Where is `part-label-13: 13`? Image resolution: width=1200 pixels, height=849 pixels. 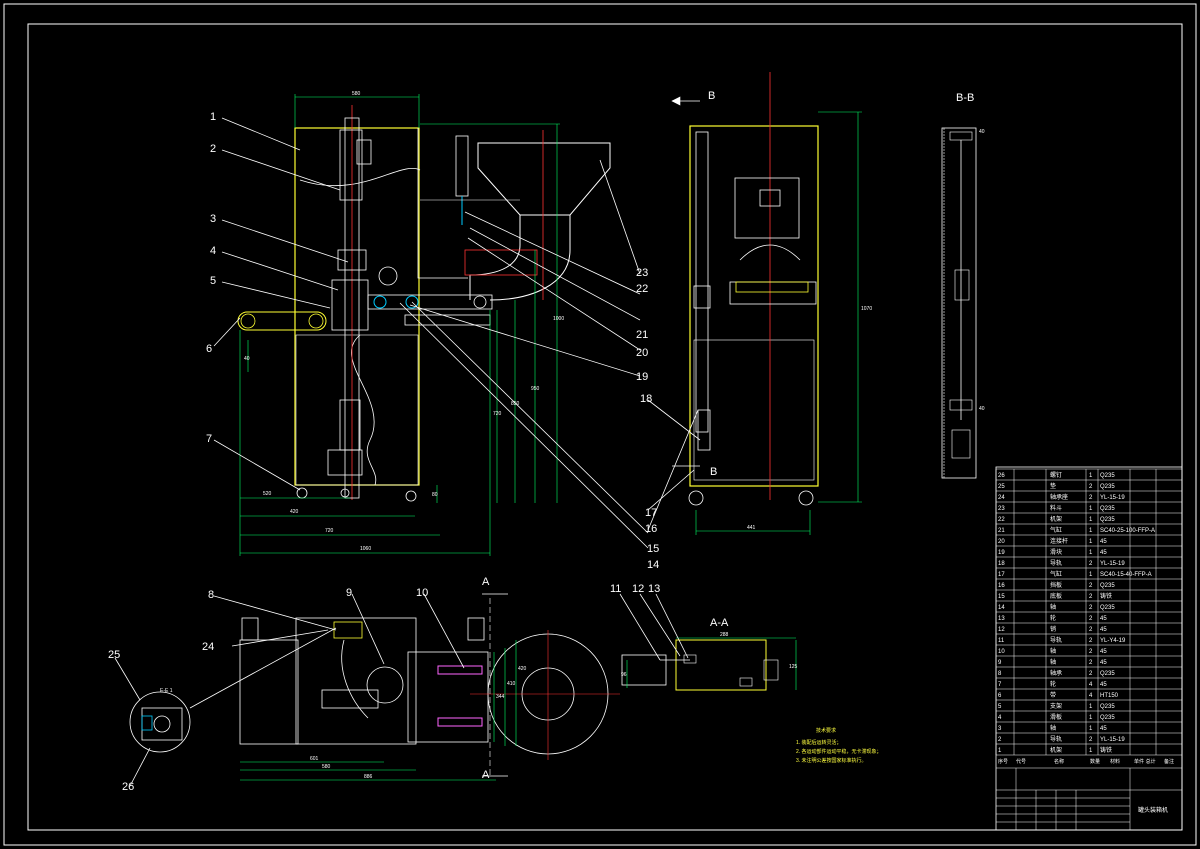
part-label-13: 13 is located at coordinates (654, 589).